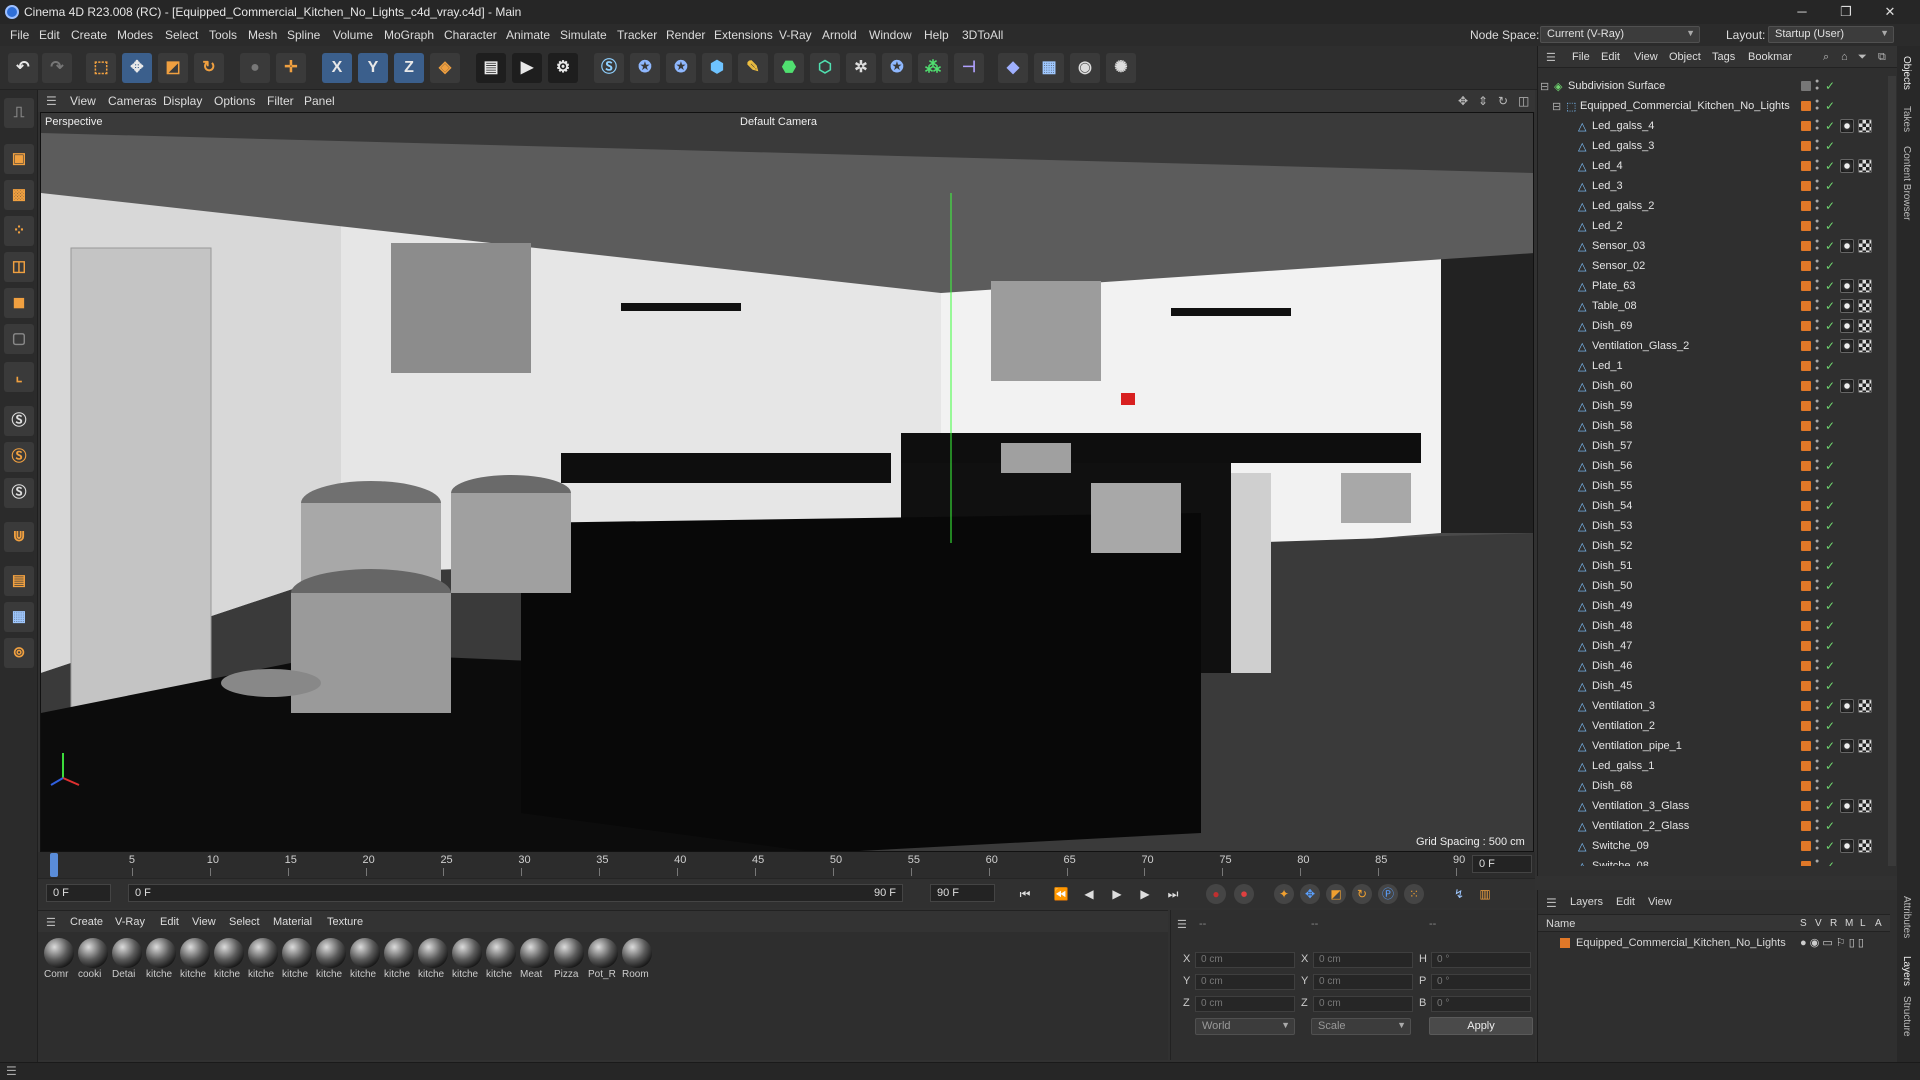 The image size is (1920, 1080). What do you see at coordinates (1832, 942) in the screenshot?
I see `layer-toggle-icons: ● ◉ ▭ ⚐ ▯ ▯` at bounding box center [1832, 942].